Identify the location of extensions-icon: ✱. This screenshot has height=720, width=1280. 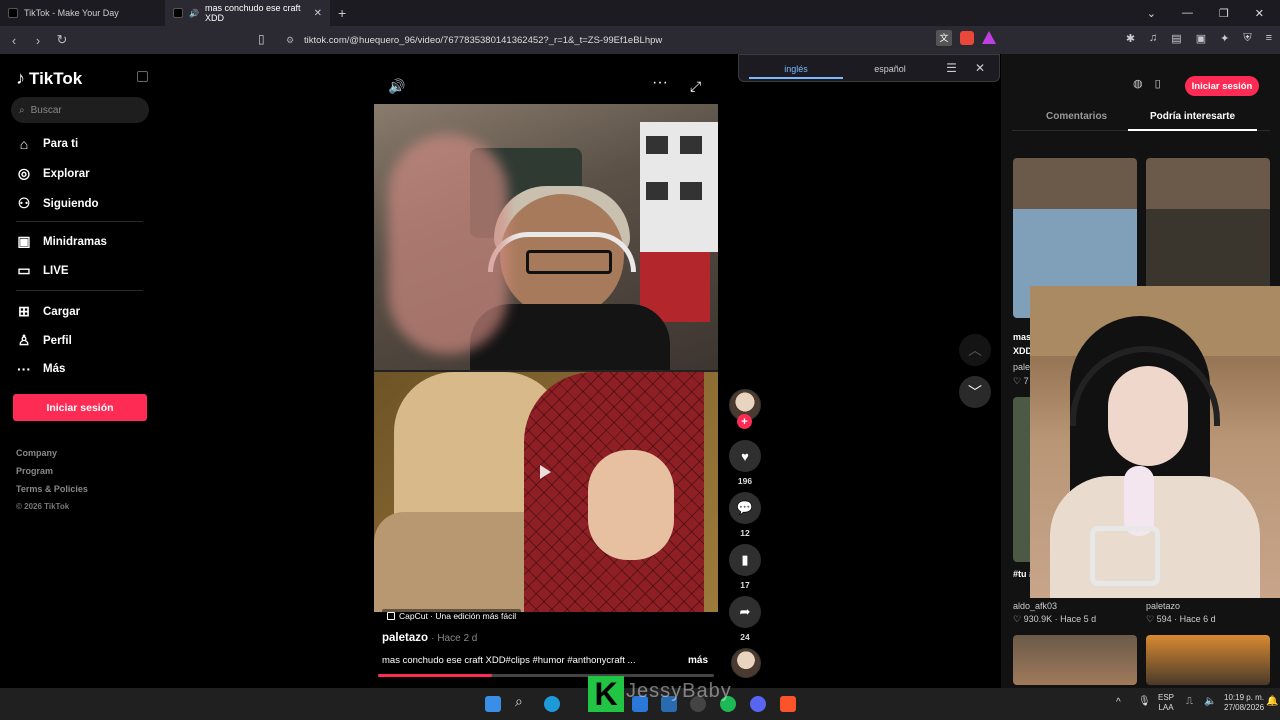
(1130, 38).